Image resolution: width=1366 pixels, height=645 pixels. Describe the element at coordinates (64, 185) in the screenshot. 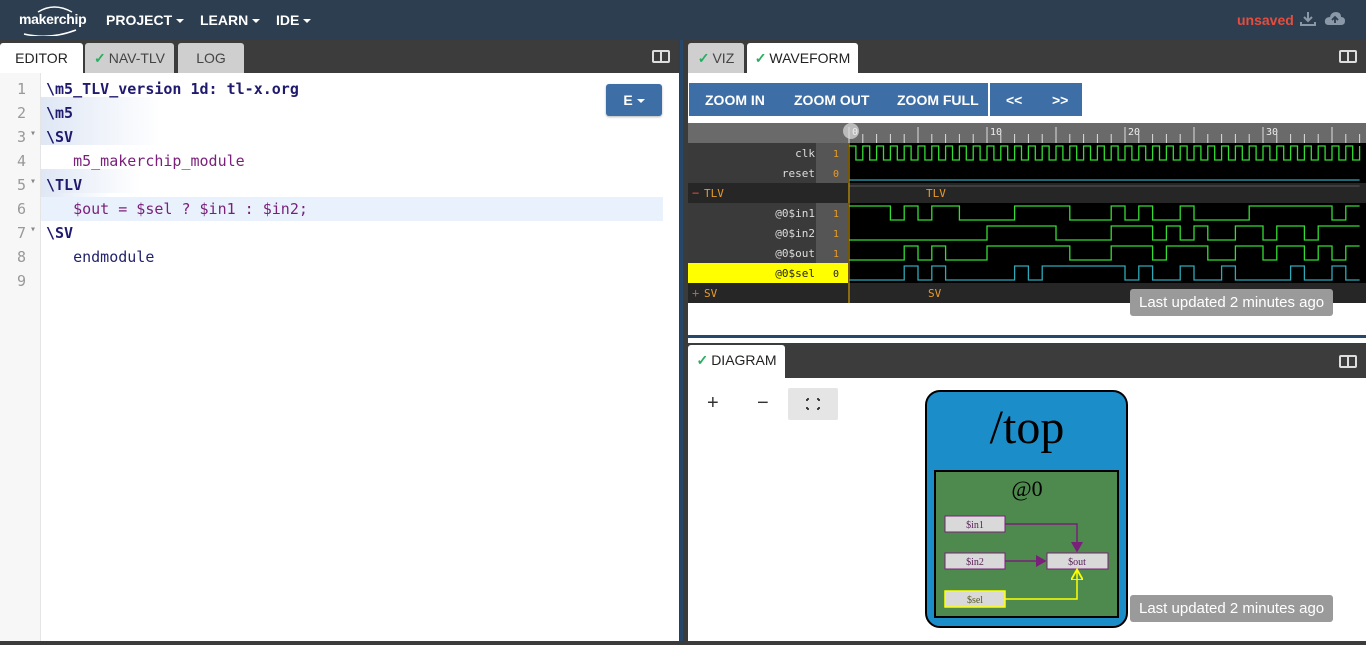

I see `code-text: \TLV` at that location.